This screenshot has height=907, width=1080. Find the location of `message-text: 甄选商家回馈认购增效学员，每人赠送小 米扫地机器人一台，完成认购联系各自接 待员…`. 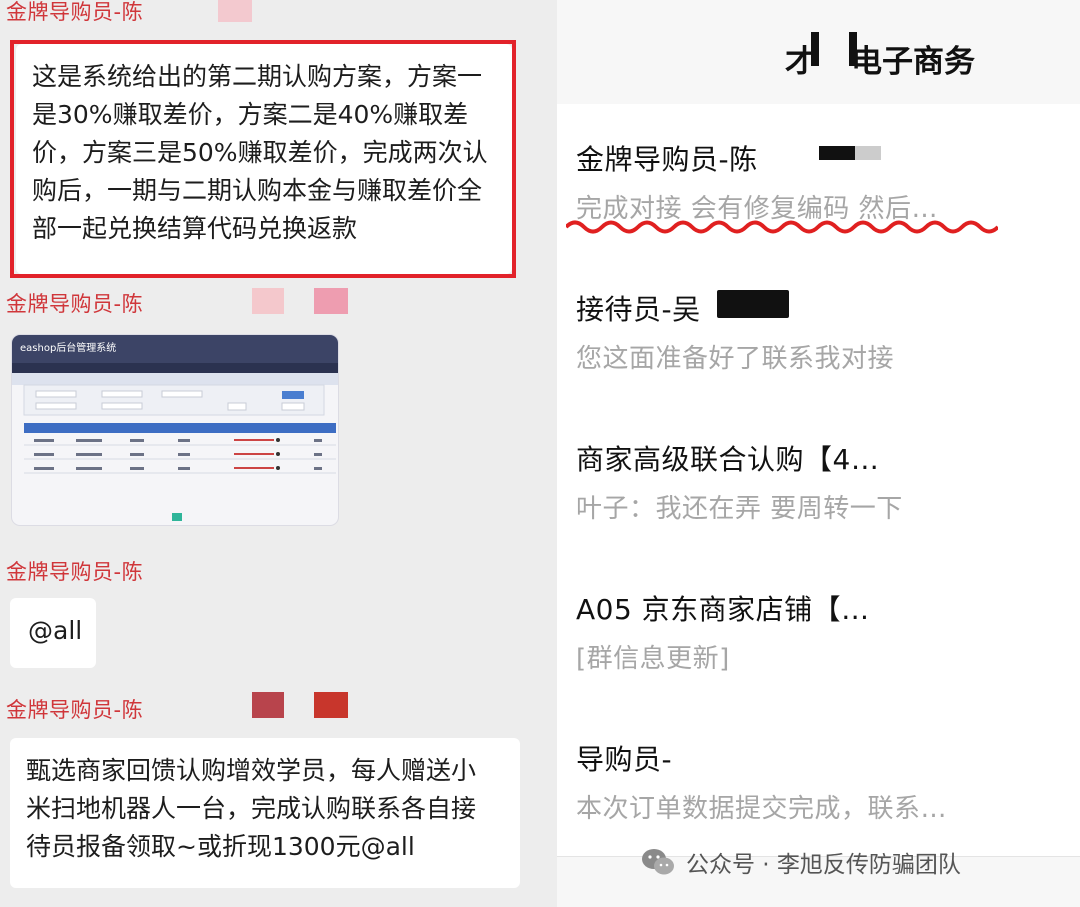

message-text: 甄选商家回馈认购增效学员，每人赠送小 米扫地机器人一台，完成认购联系各自接 待员… is located at coordinates (251, 808).